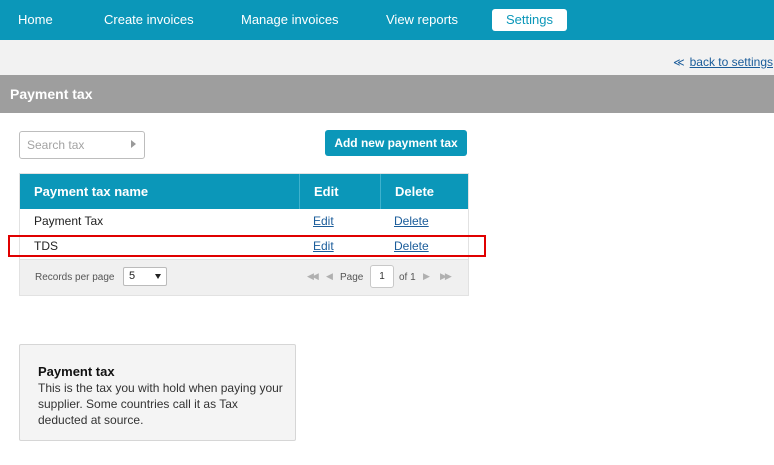 The width and height of the screenshot is (774, 465). I want to click on page-number-input: 1, so click(382, 276).